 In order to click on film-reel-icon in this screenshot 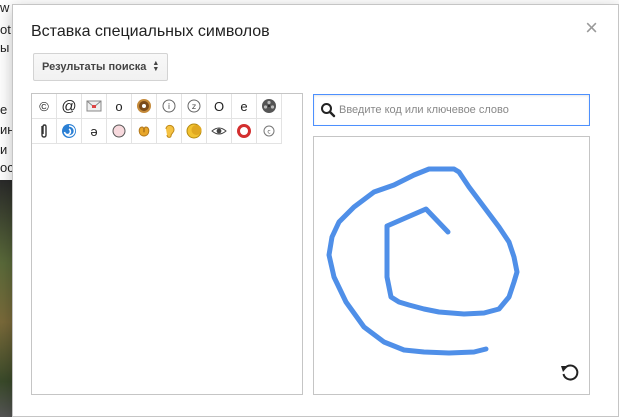, I will do `click(269, 106)`.